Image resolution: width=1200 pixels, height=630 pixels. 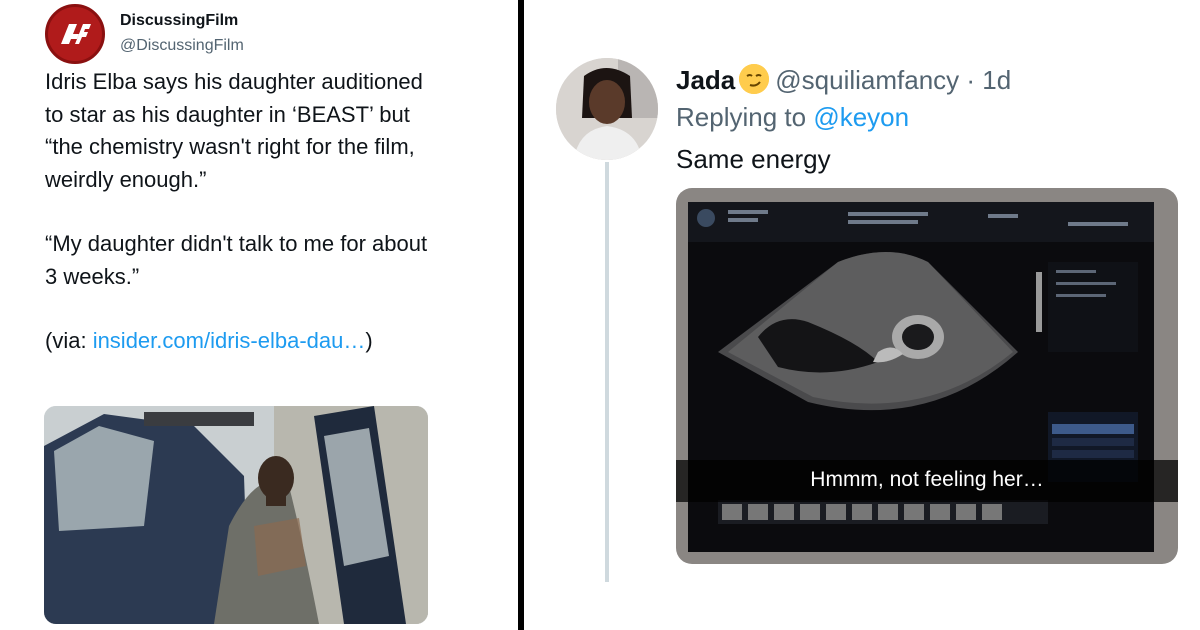 What do you see at coordinates (369, 340) in the screenshot?
I see `via-suffix: )` at bounding box center [369, 340].